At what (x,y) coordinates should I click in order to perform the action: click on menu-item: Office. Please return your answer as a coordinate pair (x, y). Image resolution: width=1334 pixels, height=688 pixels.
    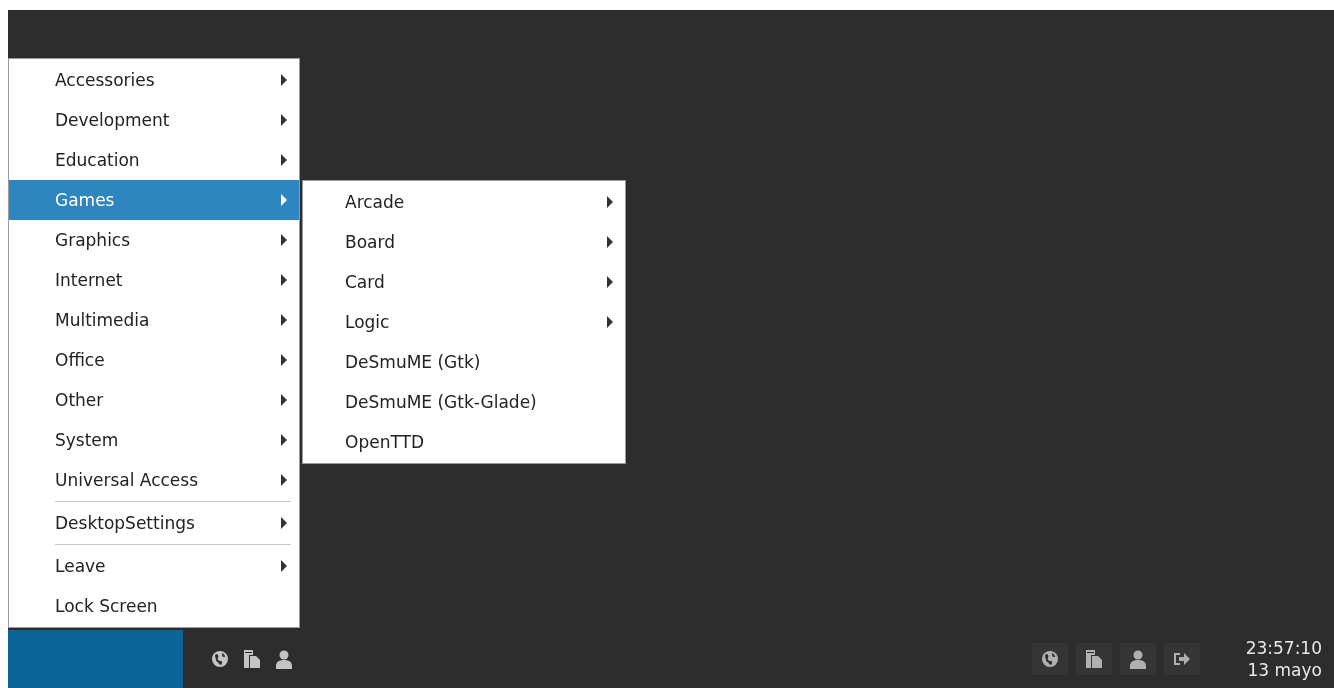
    Looking at the image, I should click on (154, 360).